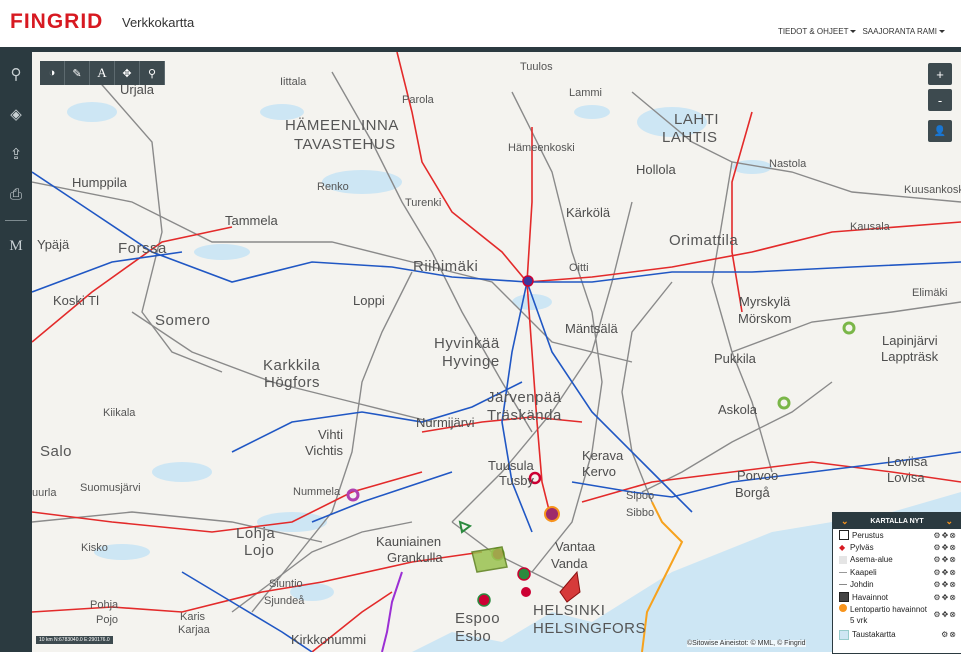  What do you see at coordinates (907, 461) in the screenshot?
I see `place-label: Loviisa` at bounding box center [907, 461].